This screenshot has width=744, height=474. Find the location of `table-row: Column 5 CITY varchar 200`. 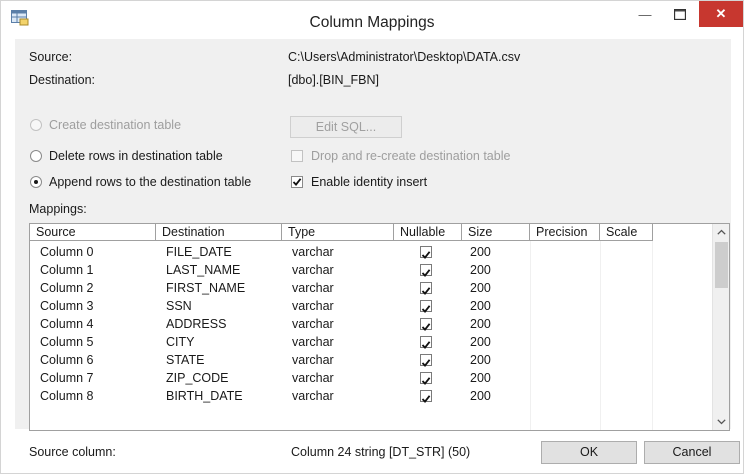

table-row: Column 5 CITY varchar 200 is located at coordinates (371, 342).